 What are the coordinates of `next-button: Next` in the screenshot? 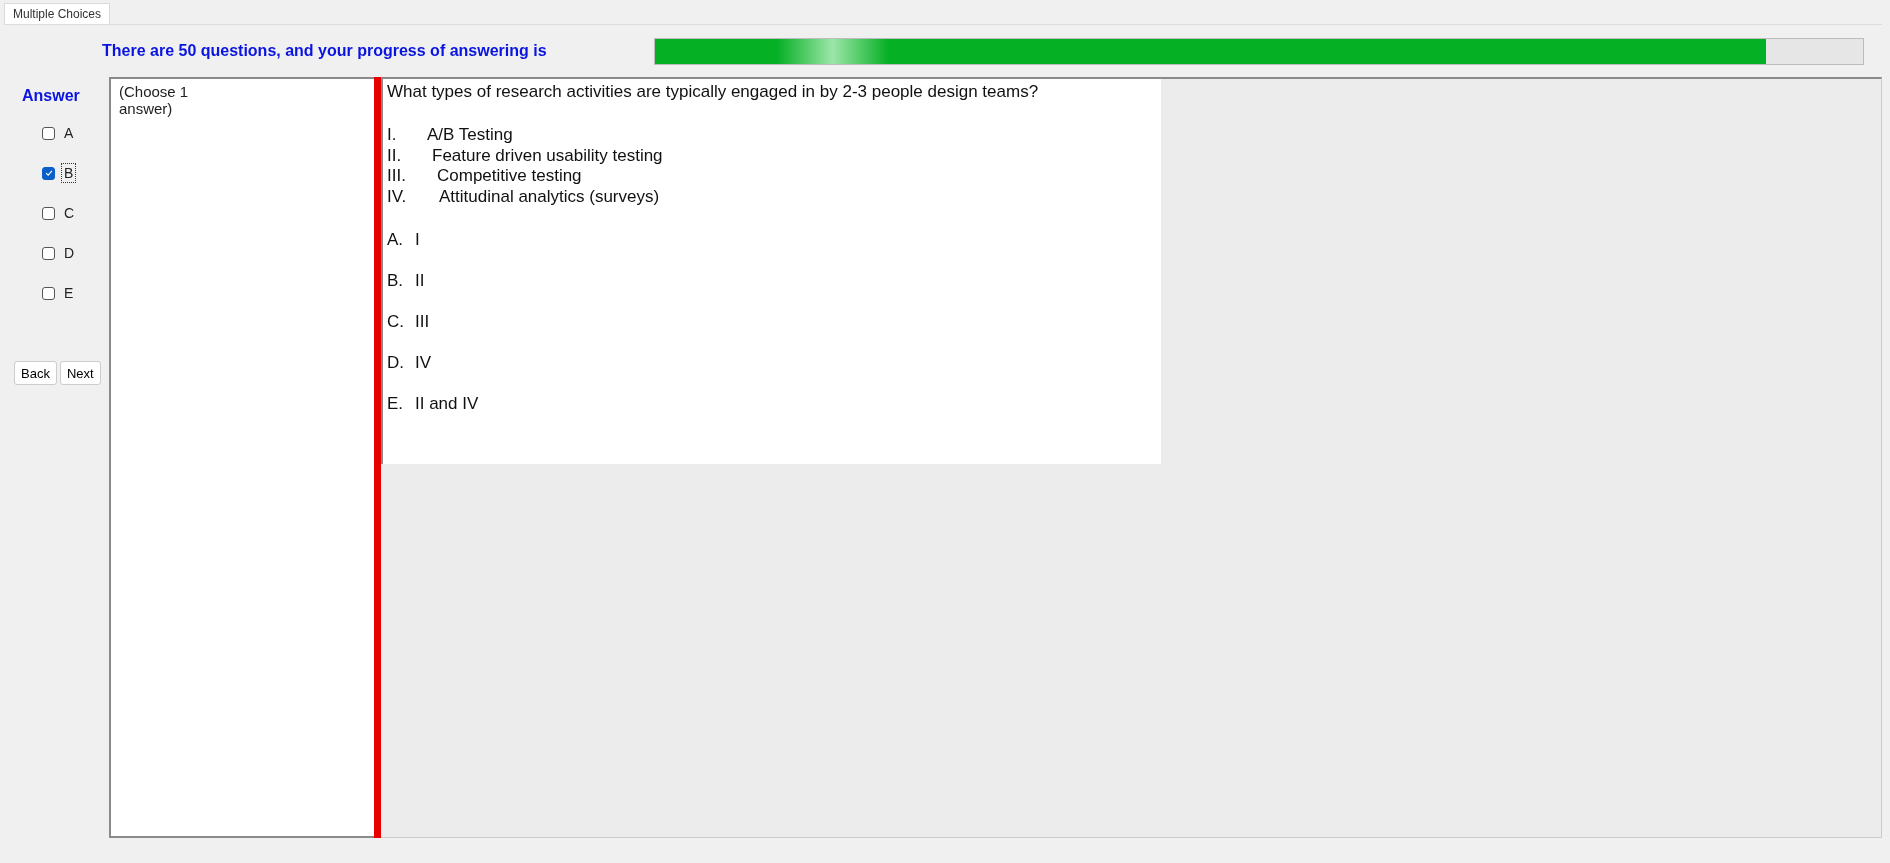 It's located at (80, 373).